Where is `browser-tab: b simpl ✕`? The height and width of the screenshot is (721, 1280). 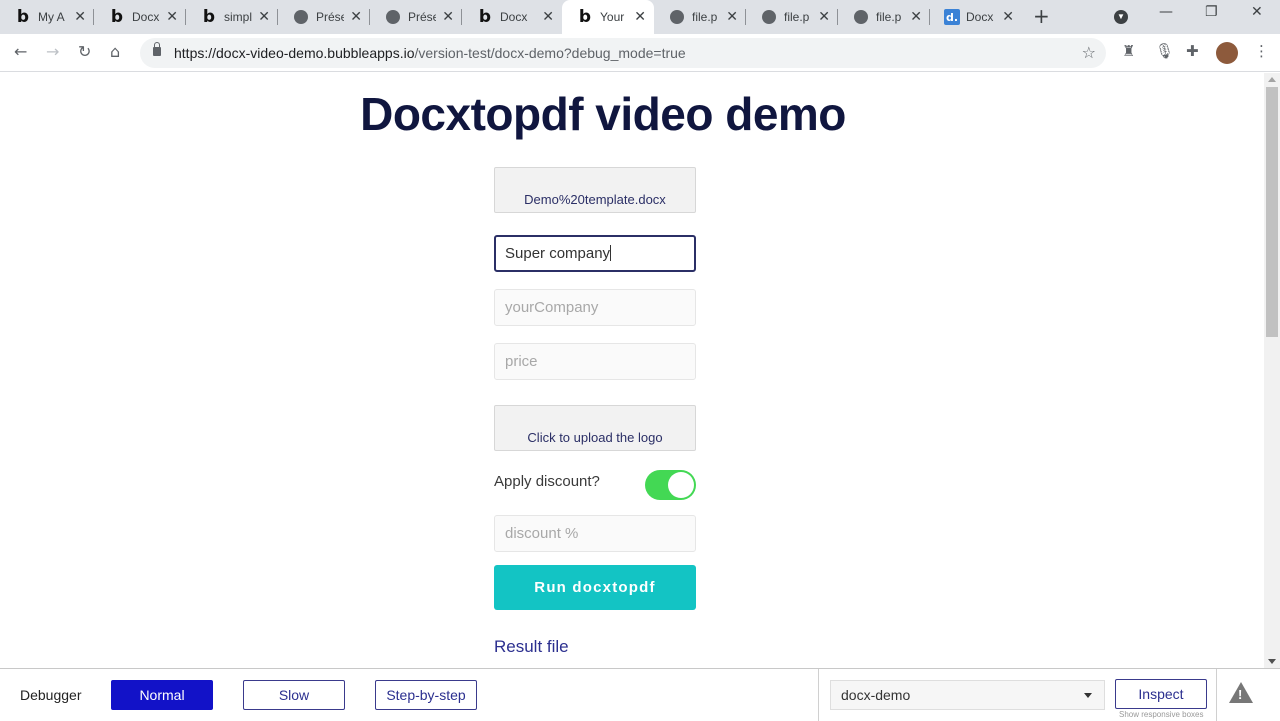
browser-tab: b simpl ✕ is located at coordinates (232, 17).